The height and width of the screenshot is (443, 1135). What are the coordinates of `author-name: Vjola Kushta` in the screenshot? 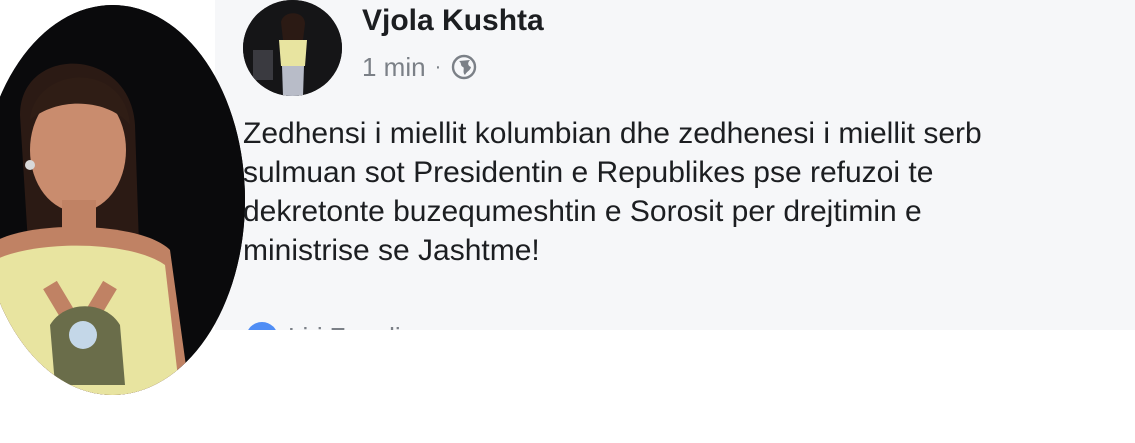 It's located at (453, 21).